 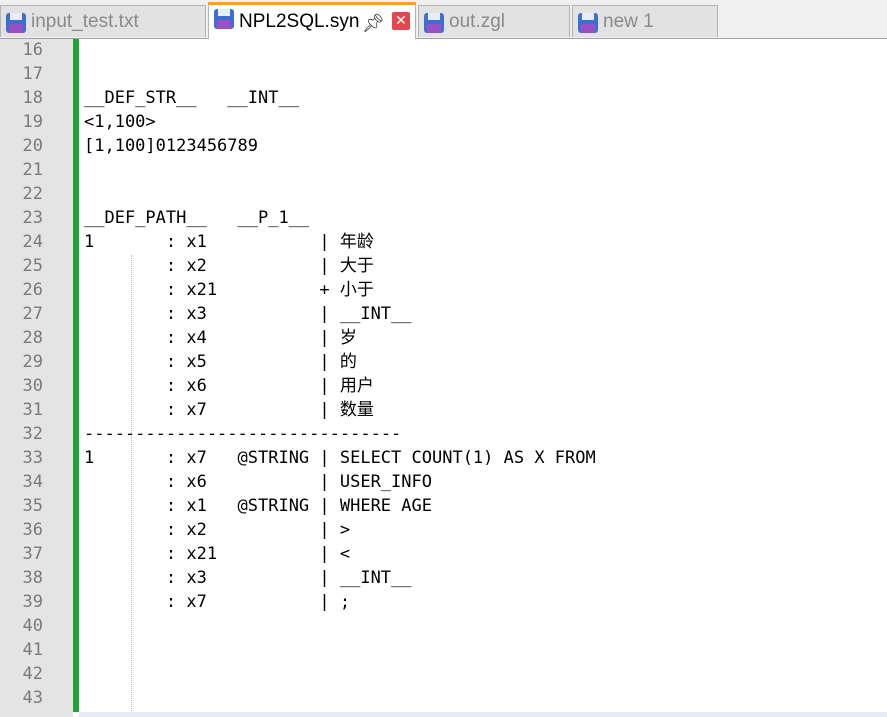 What do you see at coordinates (229, 266) in the screenshot?
I see `line-text: : x2 | 大于` at bounding box center [229, 266].